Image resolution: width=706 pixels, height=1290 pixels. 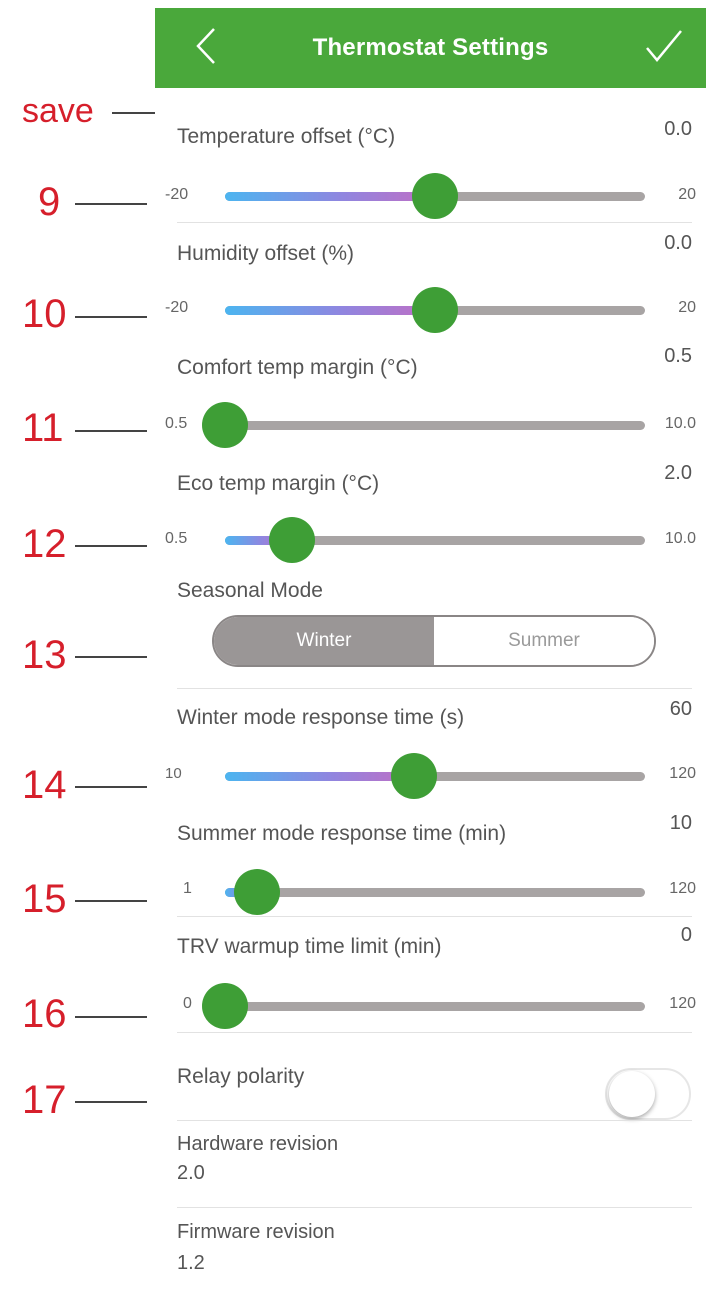 I want to click on checkmark-icon, so click(x=664, y=48).